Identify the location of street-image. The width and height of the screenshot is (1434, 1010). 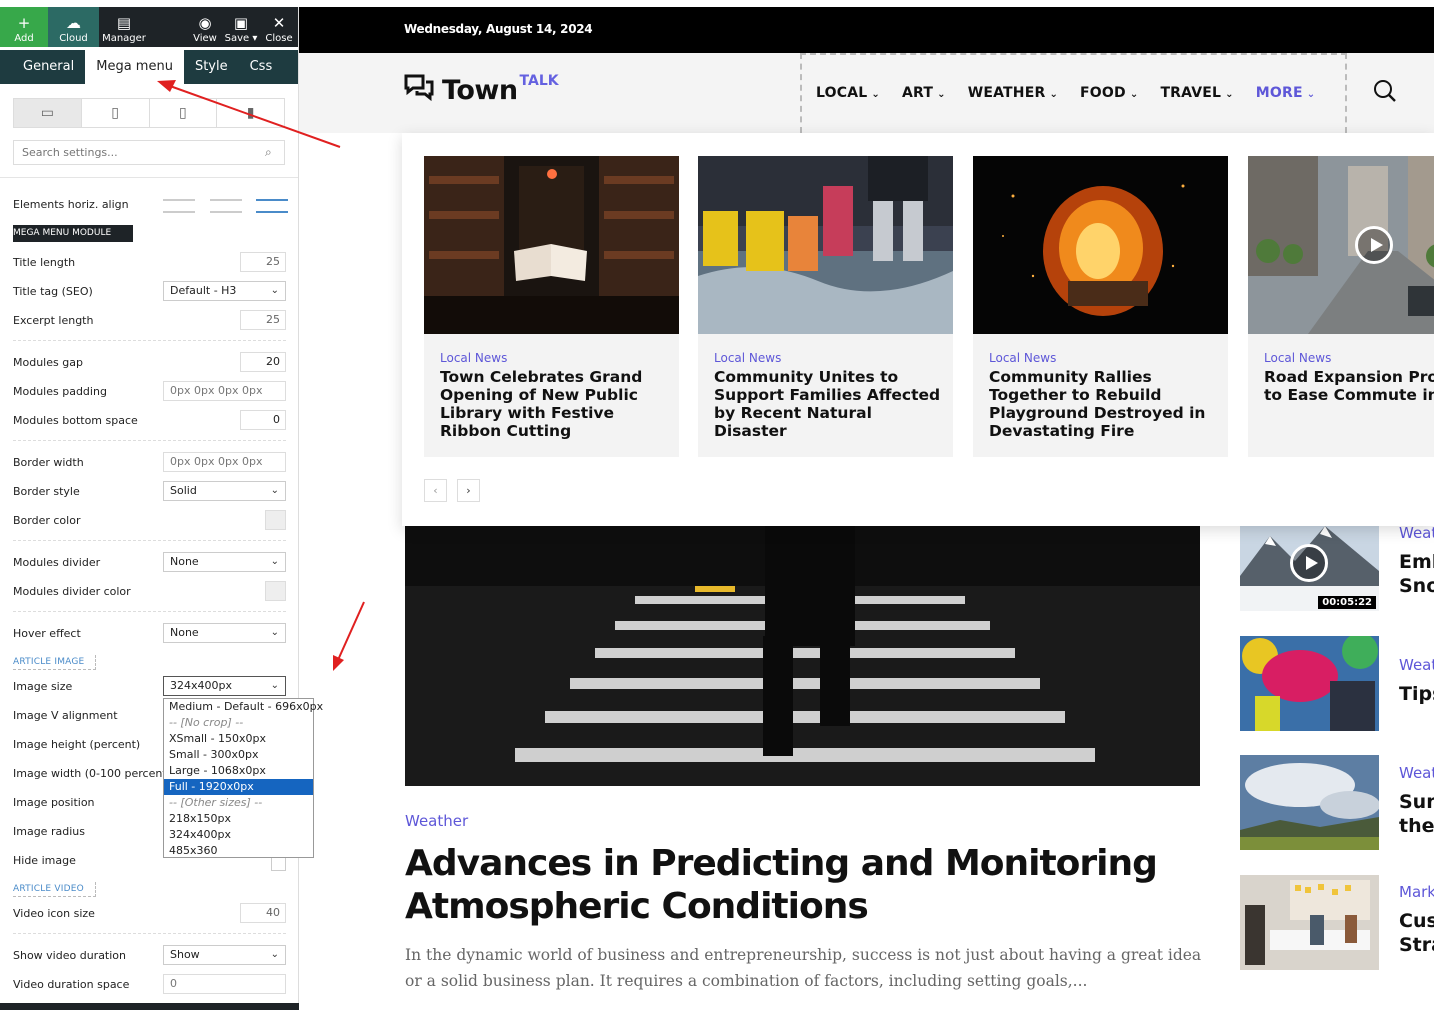
(1341, 245).